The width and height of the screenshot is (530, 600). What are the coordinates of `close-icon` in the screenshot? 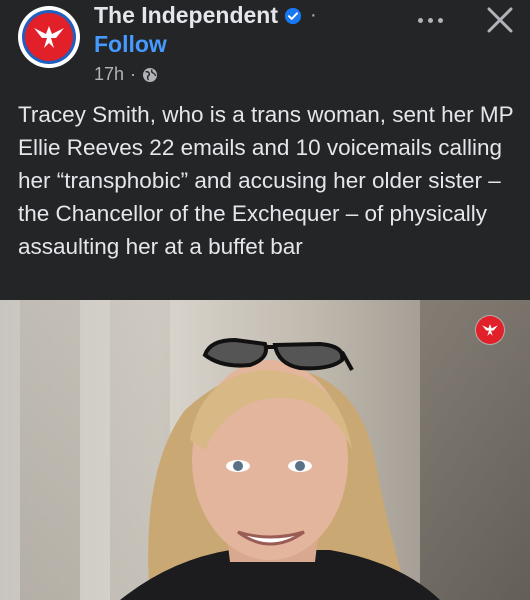 It's located at (500, 20).